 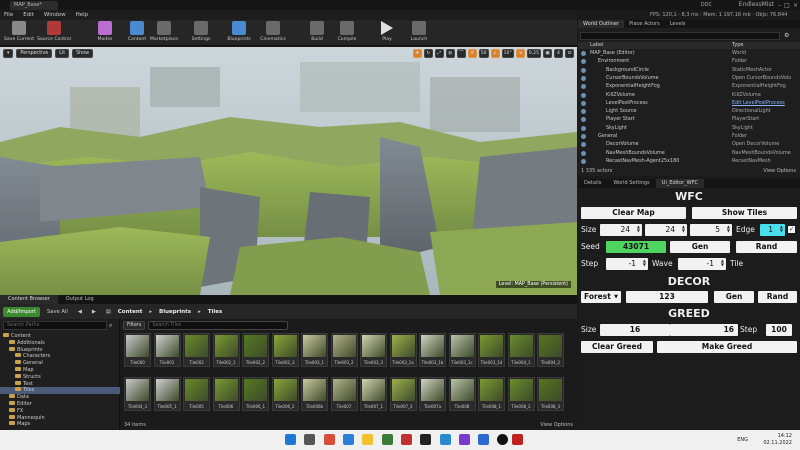 What do you see at coordinates (226, 350) in the screenshot?
I see `asset-tile: Tile002_1` at bounding box center [226, 350].